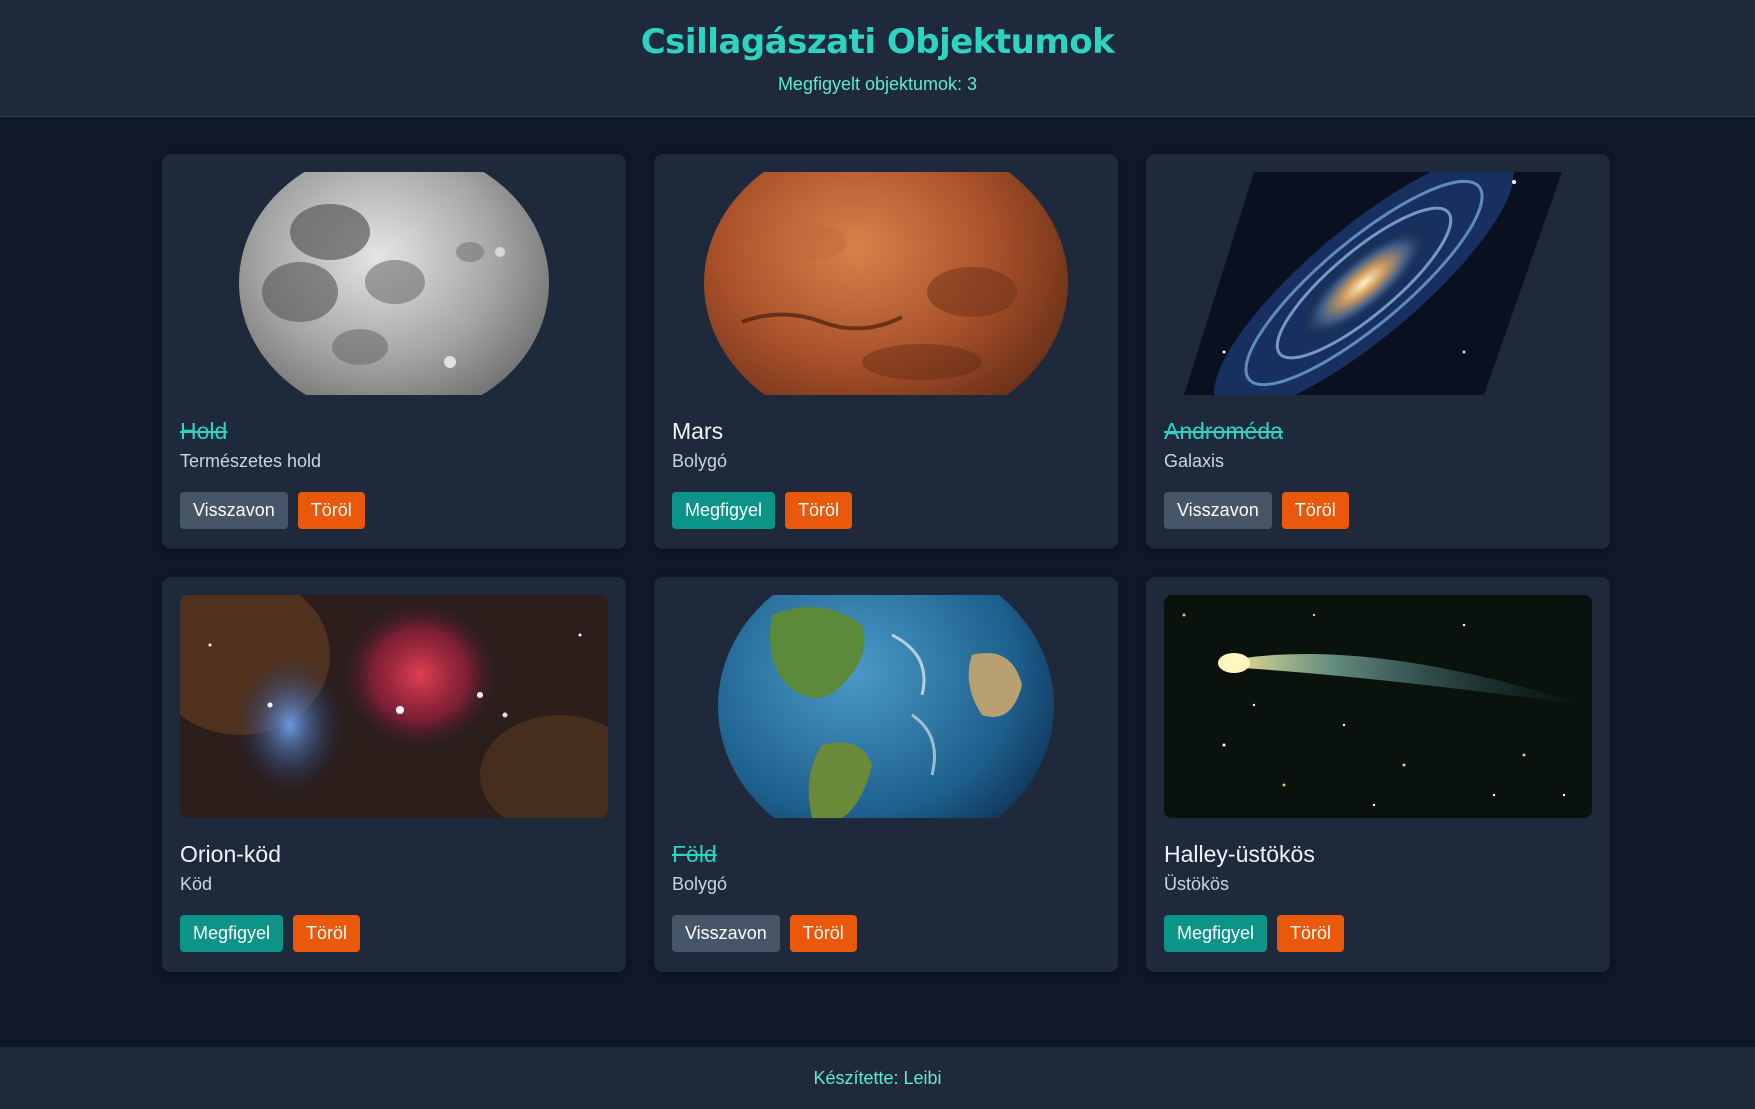 The width and height of the screenshot is (1755, 1109). I want to click on object-card: Hold Természetes hold Visszavon Töröl, so click(394, 351).